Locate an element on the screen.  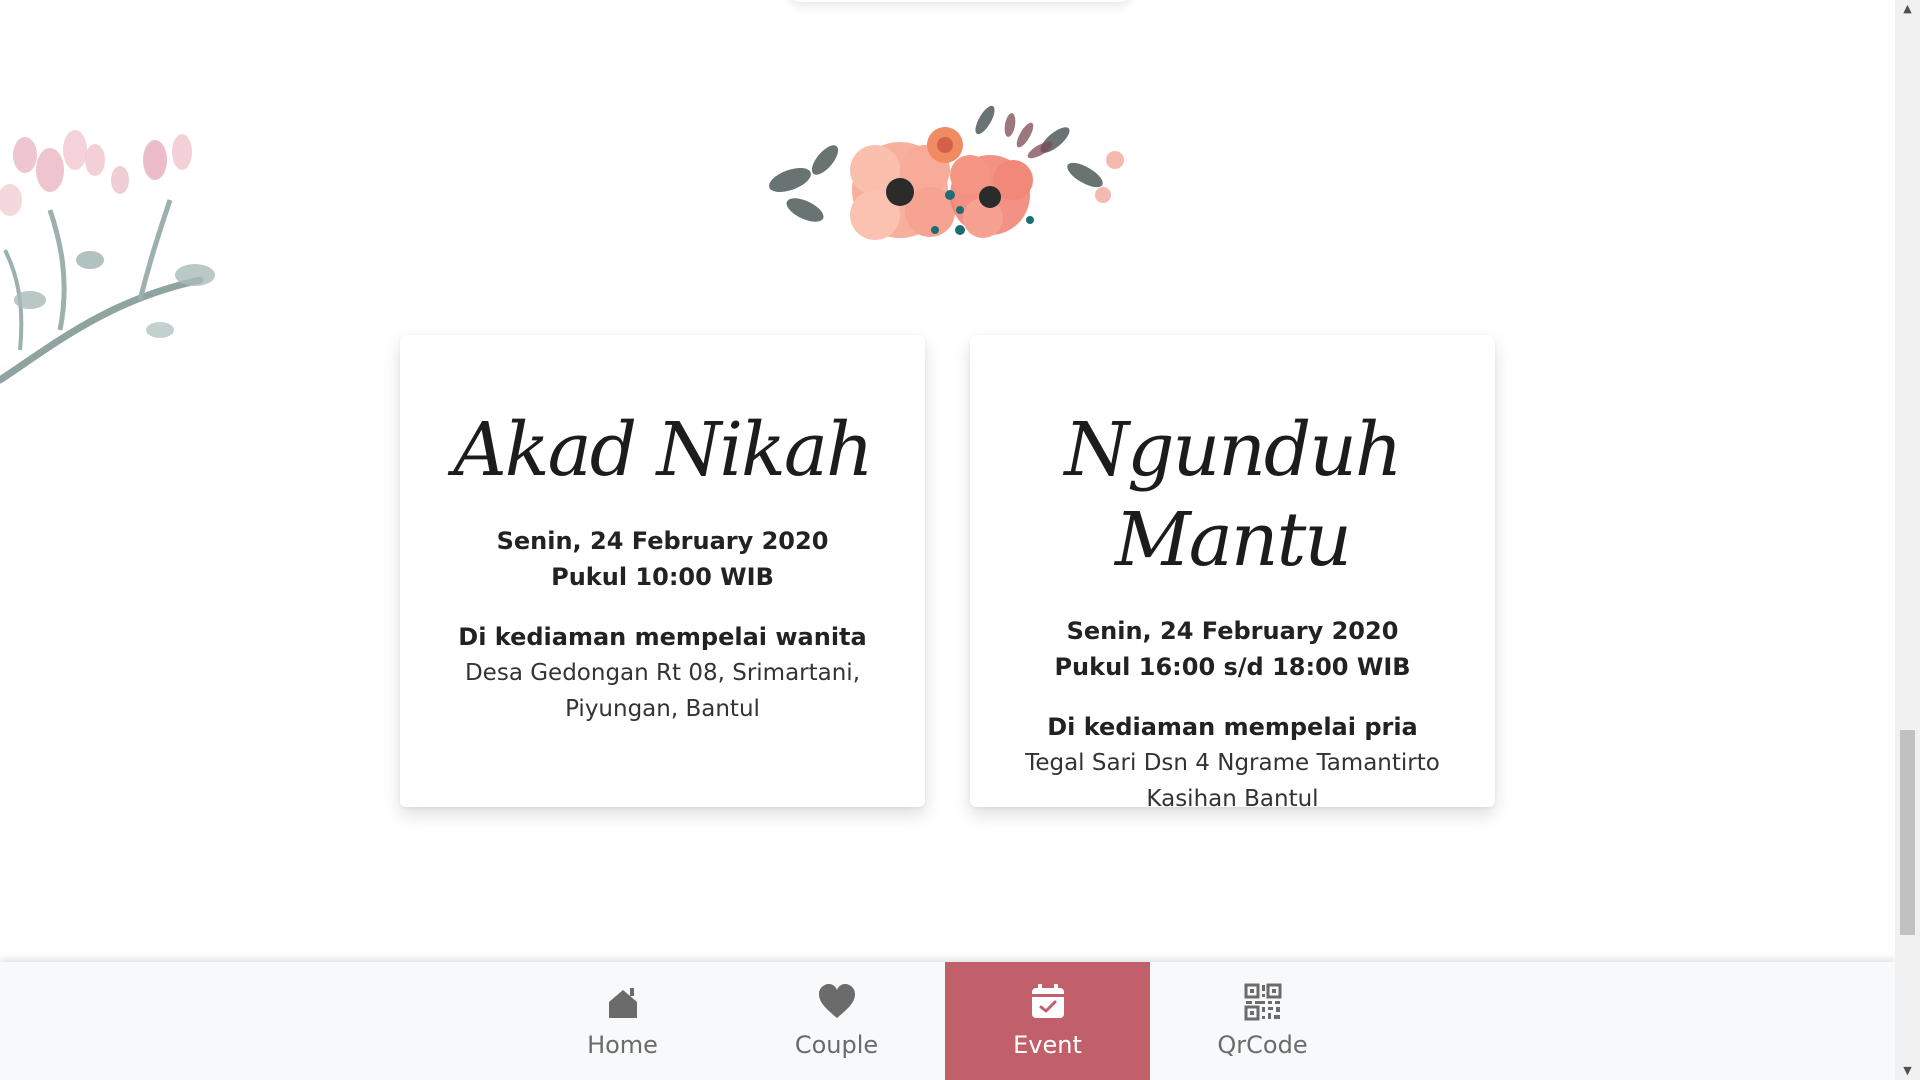
vertical-scrollbar: ▲ ▼ is located at coordinates (1907, 540).